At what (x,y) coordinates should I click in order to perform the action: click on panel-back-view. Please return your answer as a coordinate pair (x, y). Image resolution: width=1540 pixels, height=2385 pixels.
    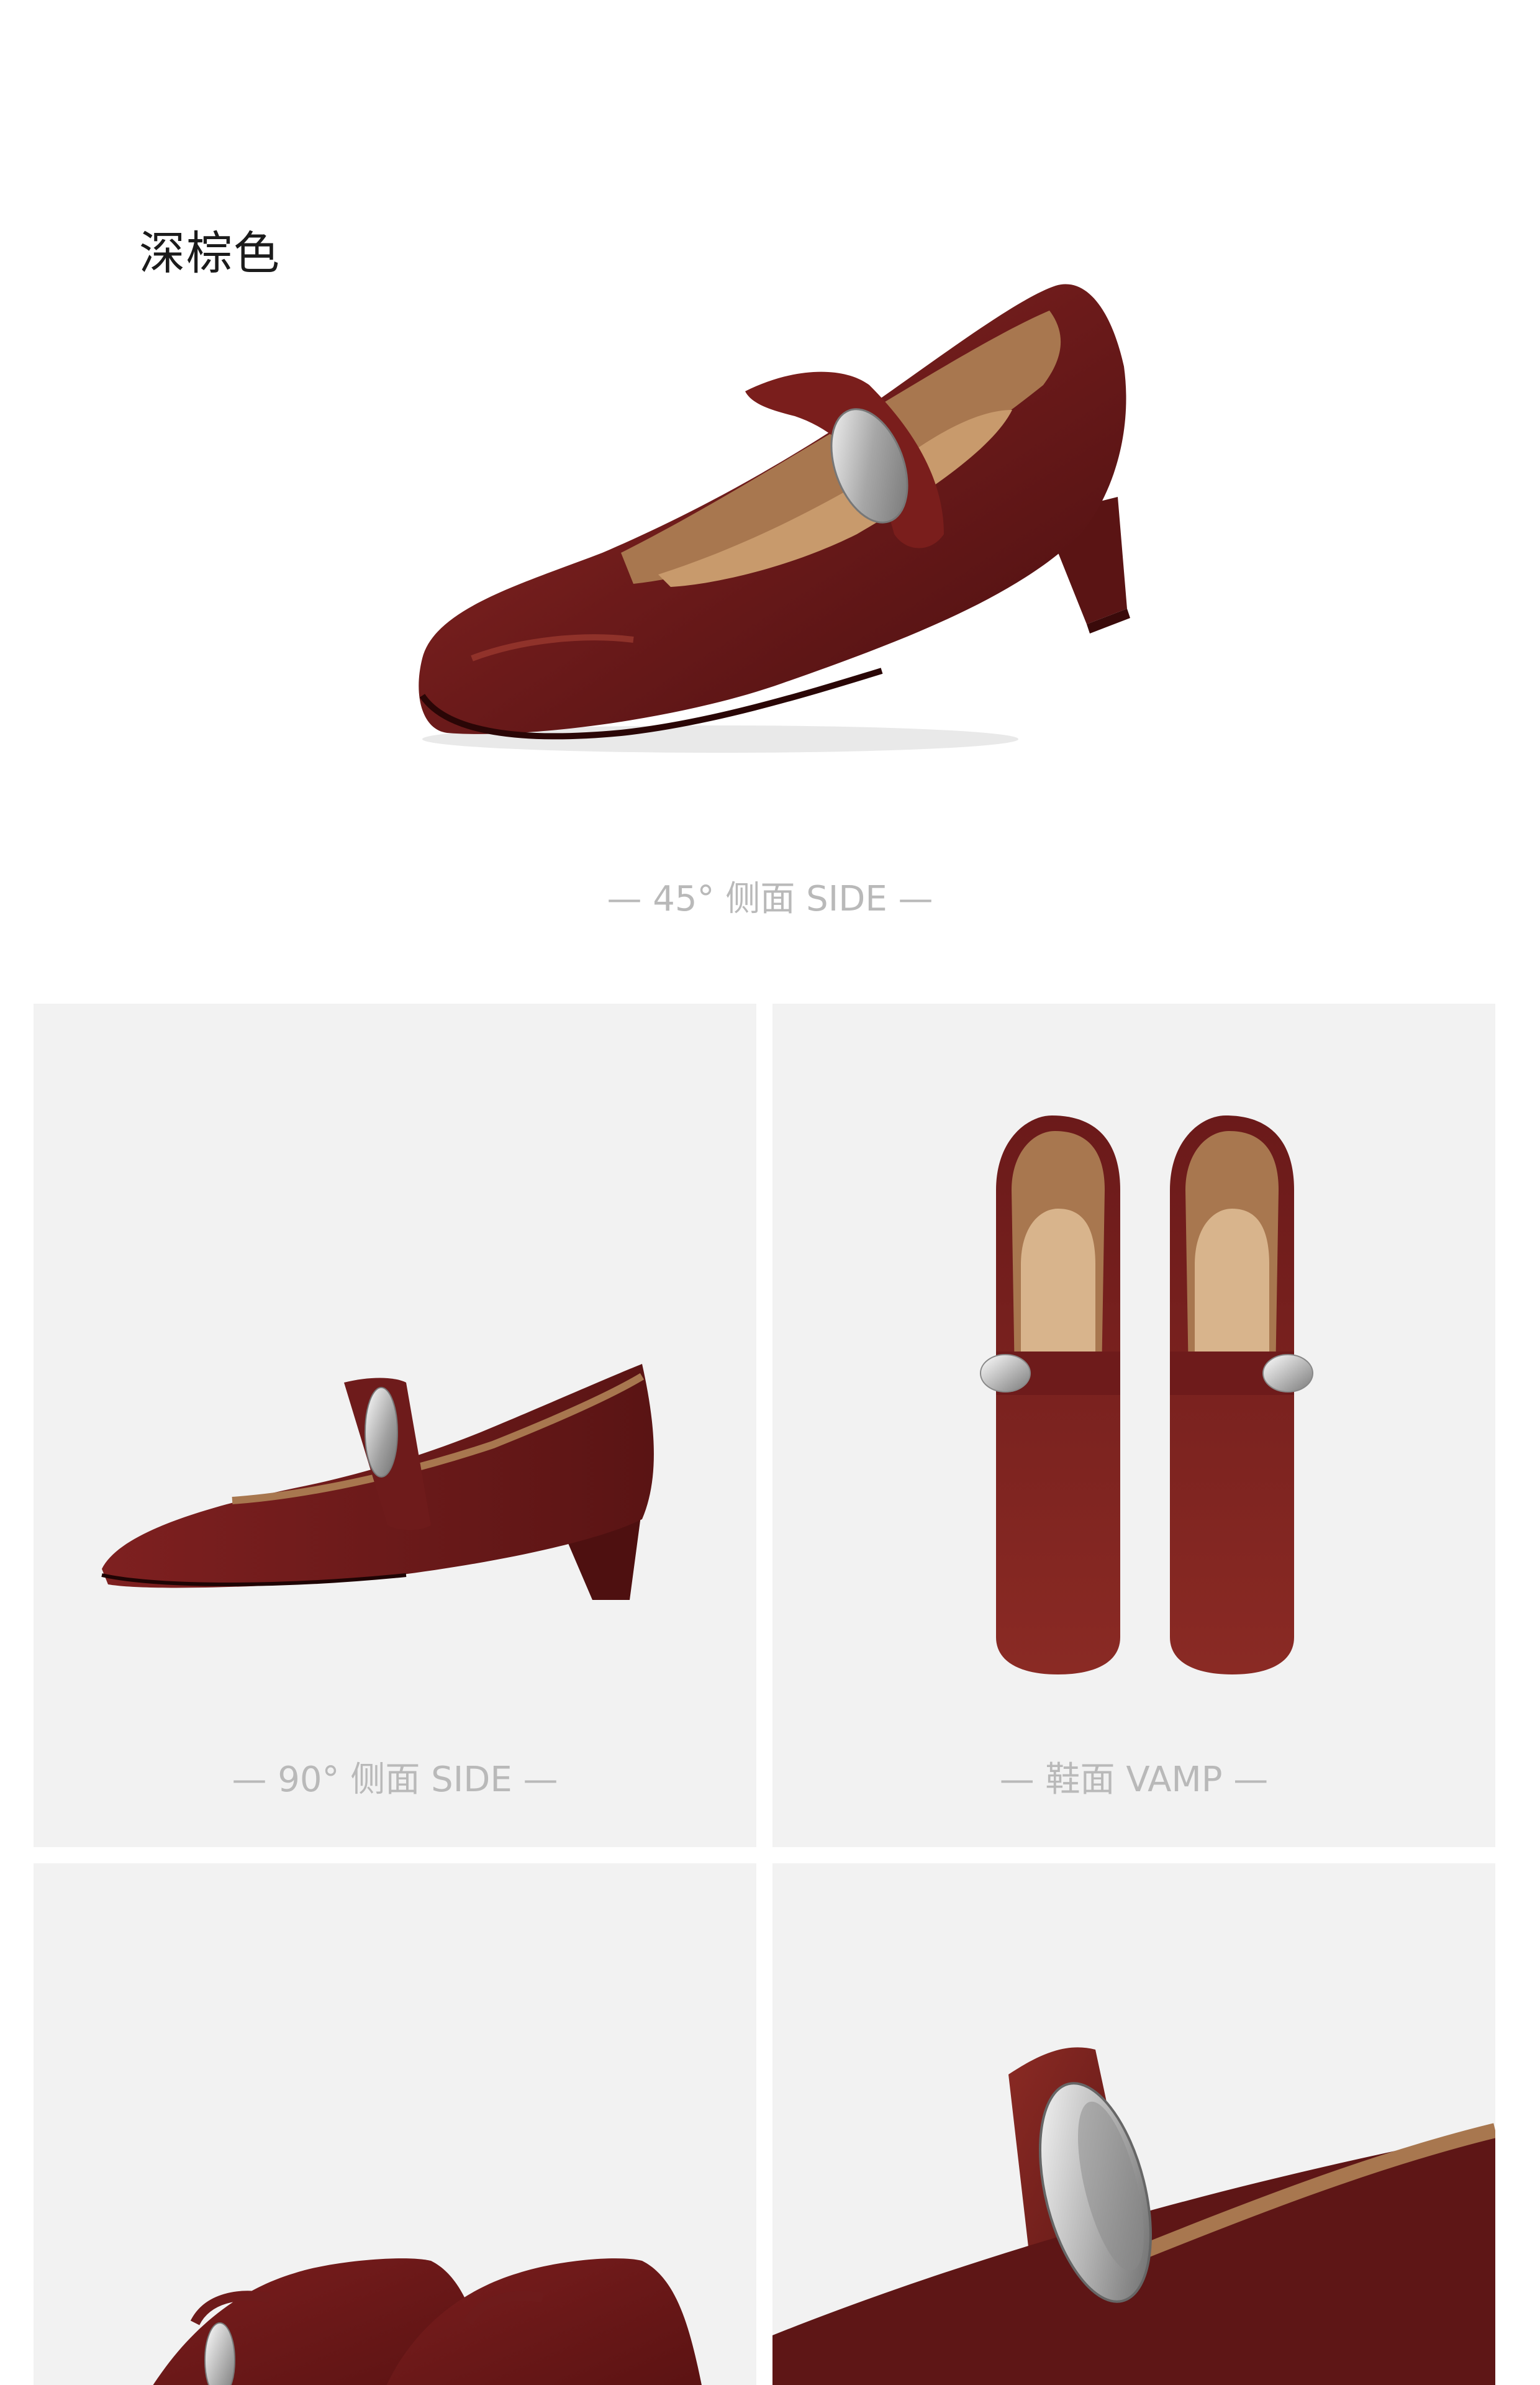
    Looking at the image, I should click on (395, 2124).